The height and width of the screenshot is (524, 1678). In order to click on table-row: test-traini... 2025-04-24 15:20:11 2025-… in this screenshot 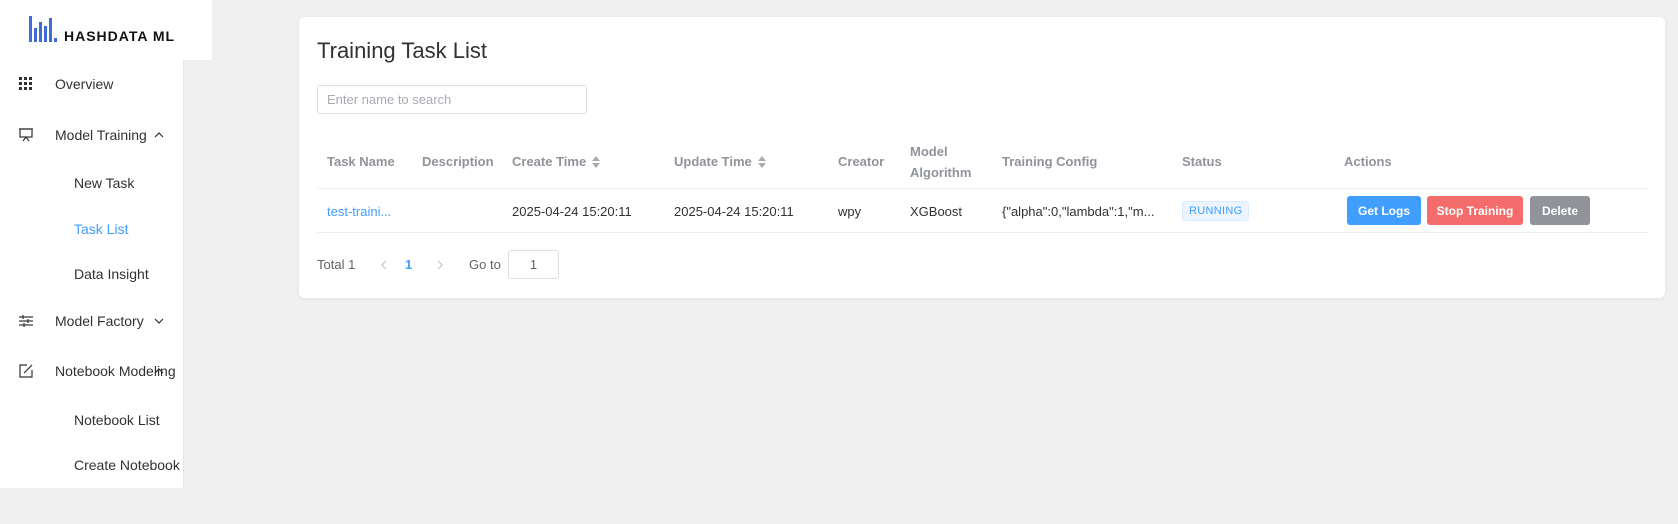, I will do `click(982, 211)`.